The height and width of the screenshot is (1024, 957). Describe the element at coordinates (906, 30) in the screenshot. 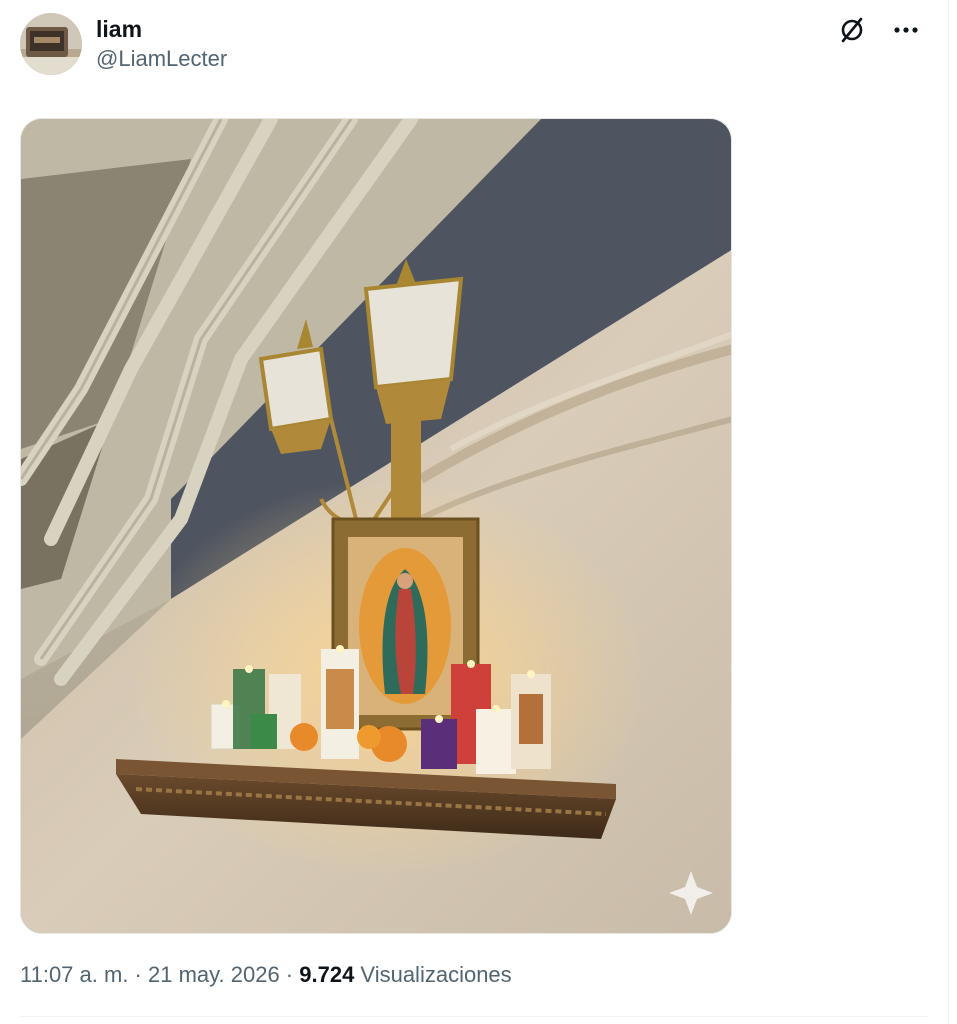

I see `more-icon` at that location.